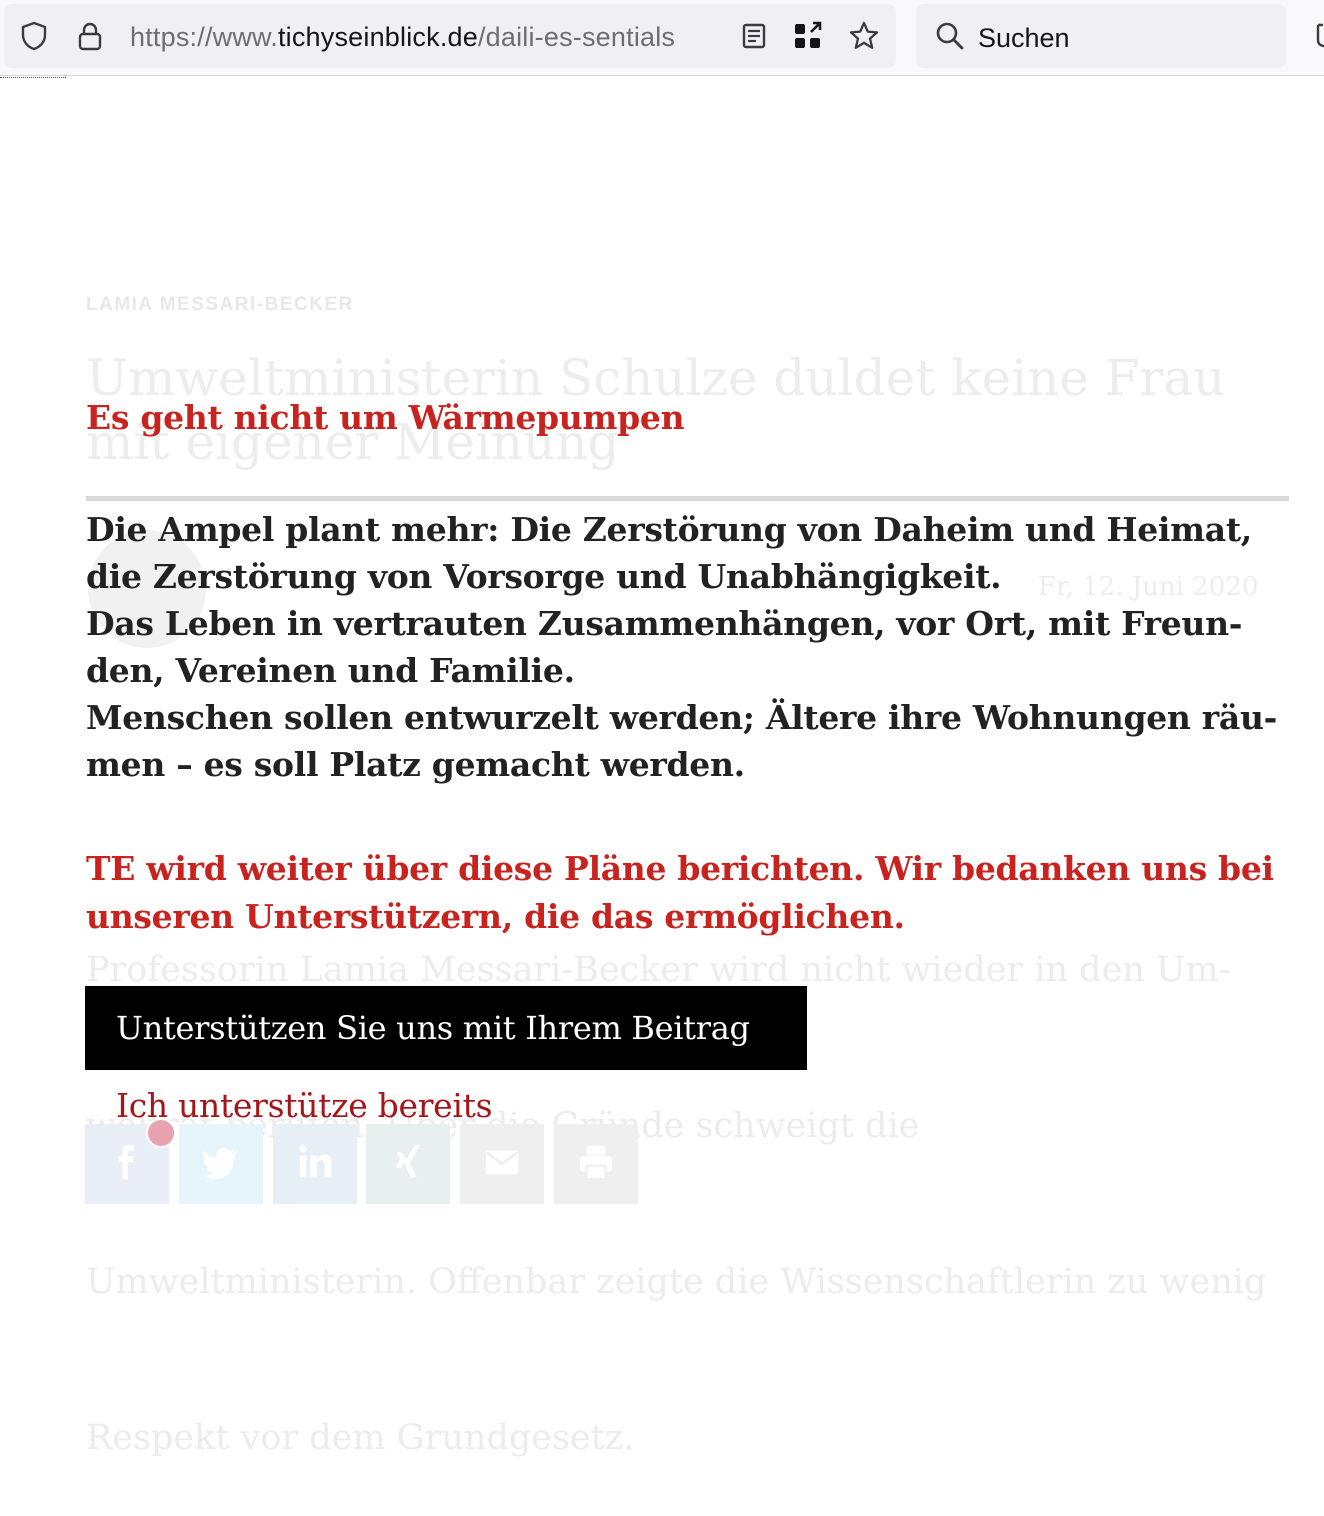 Image resolution: width=1324 pixels, height=1516 pixels. I want to click on share-print-button, so click(596, 1164).